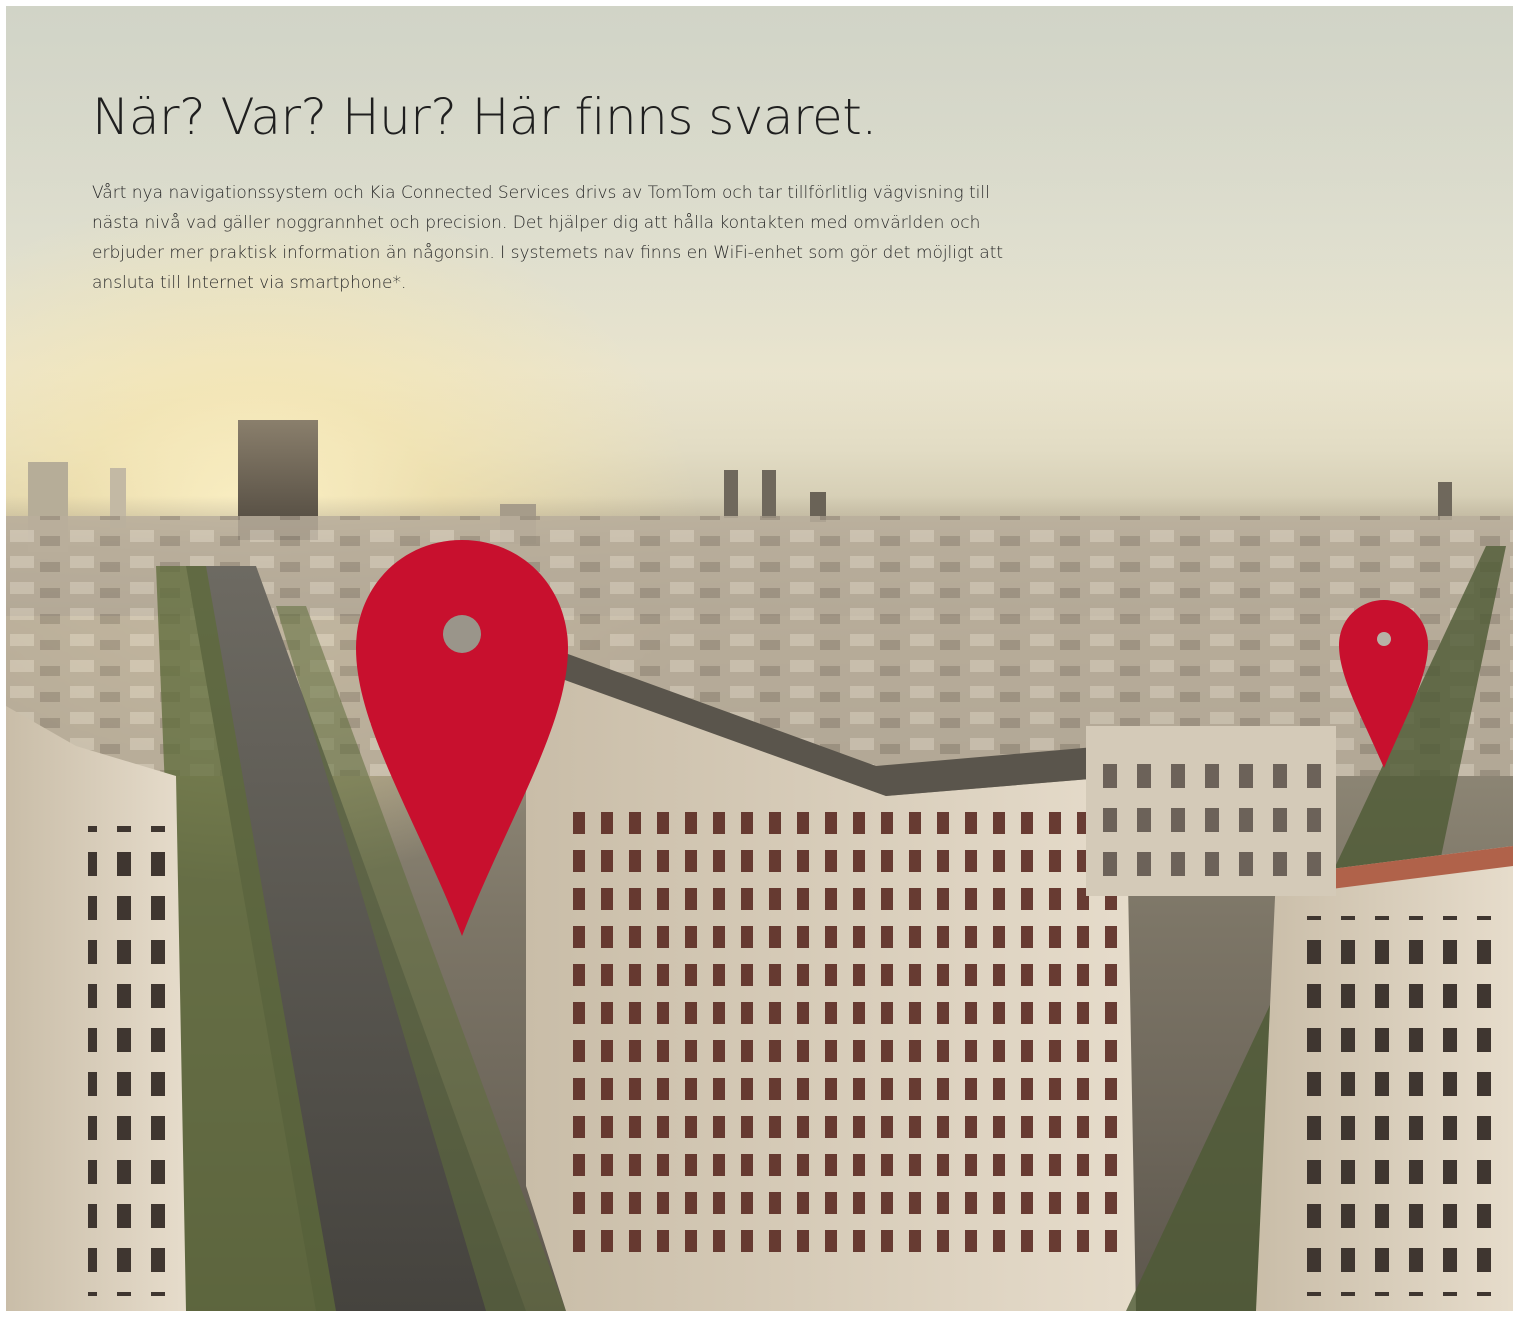 The image size is (1519, 1317). I want to click on building-right-windows, so click(1401, 1106).